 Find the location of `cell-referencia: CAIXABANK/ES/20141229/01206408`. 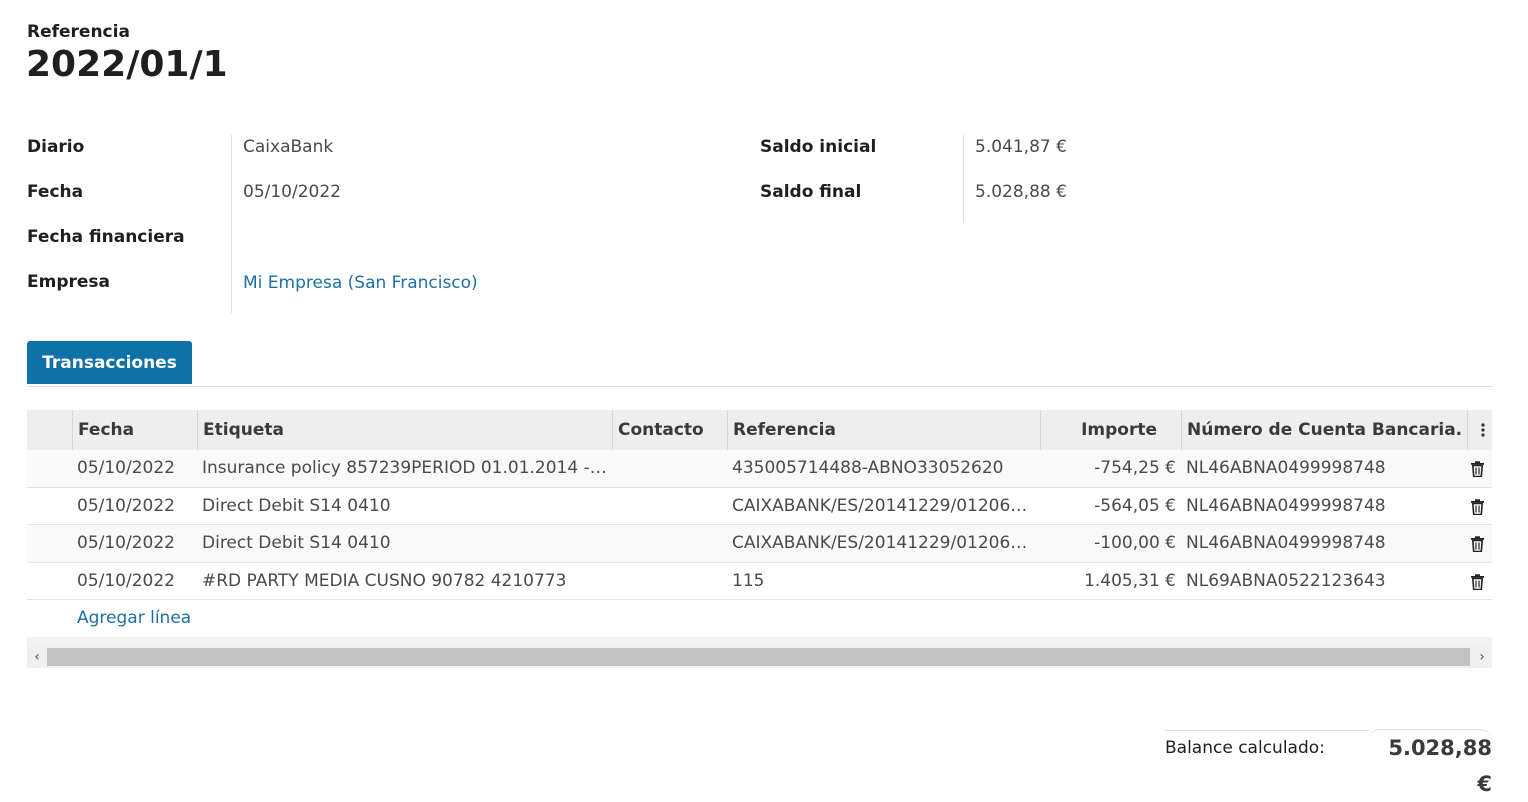

cell-referencia: CAIXABANK/ES/20141229/01206408 is located at coordinates (884, 506).